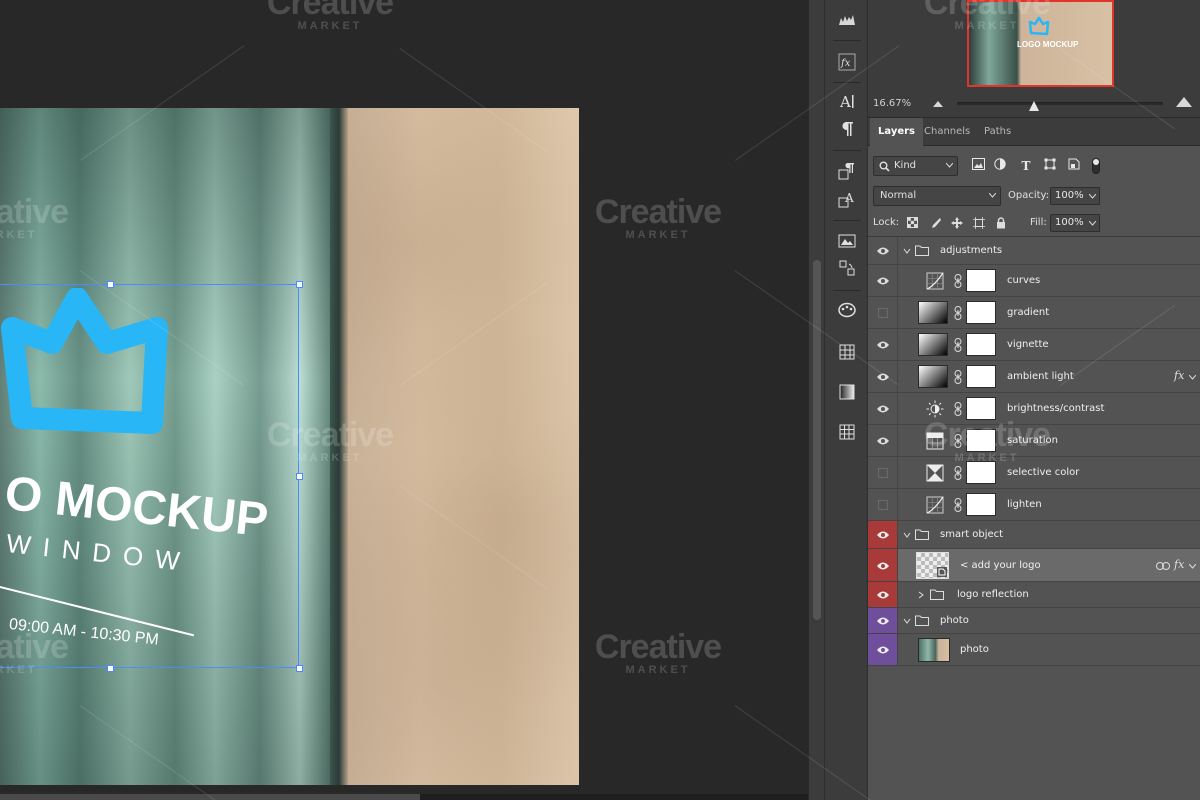 The width and height of the screenshot is (1200, 800). Describe the element at coordinates (1034, 505) in the screenshot. I see `layer-lighten: lighten` at that location.